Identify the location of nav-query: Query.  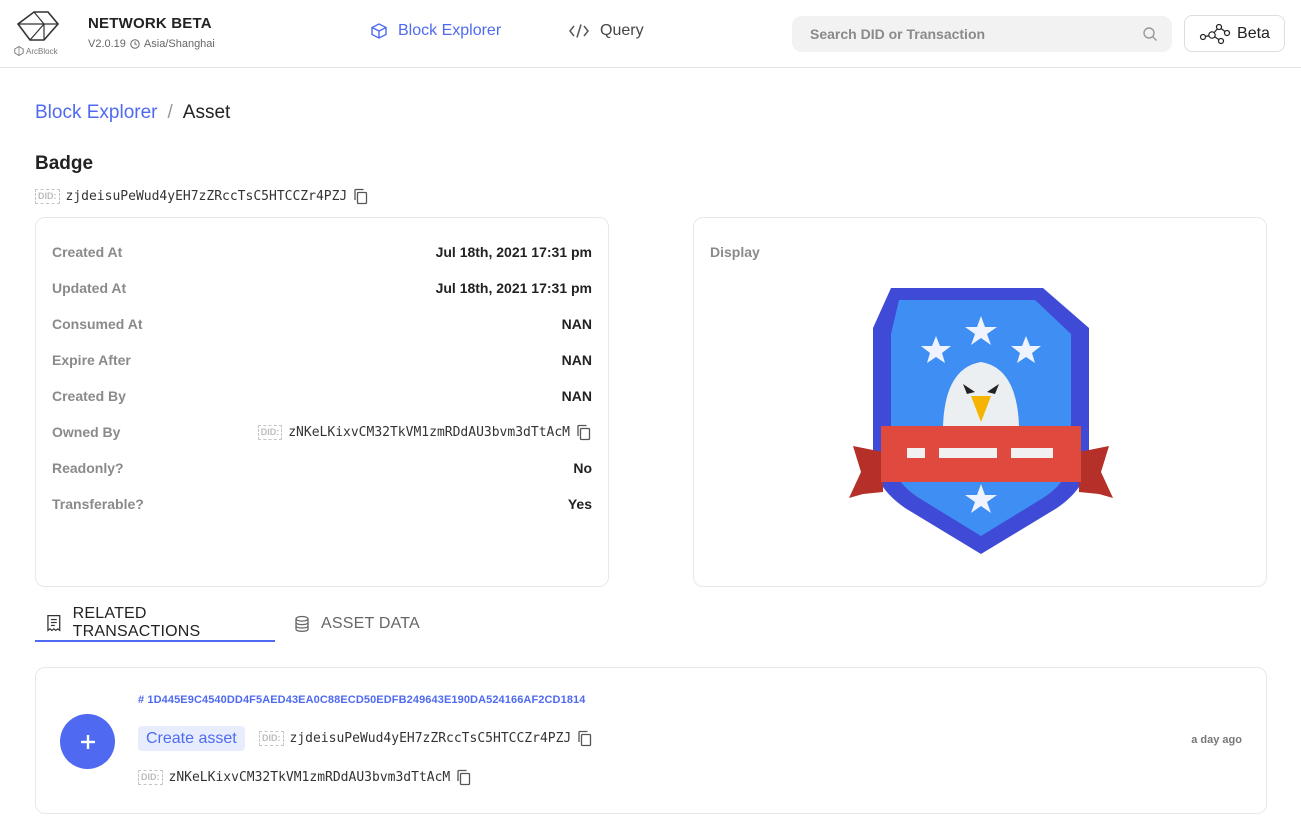
(606, 31).